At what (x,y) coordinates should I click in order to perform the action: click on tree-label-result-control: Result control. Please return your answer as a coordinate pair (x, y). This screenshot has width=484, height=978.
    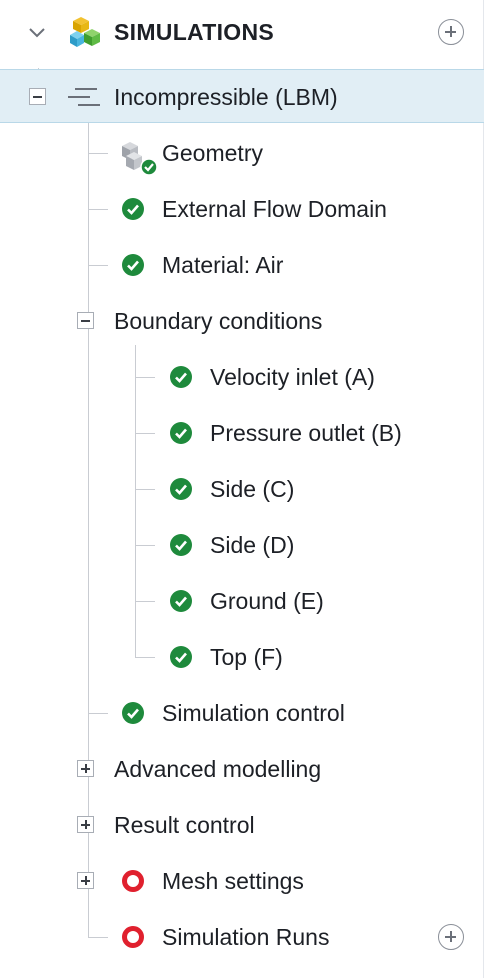
    Looking at the image, I should click on (184, 825).